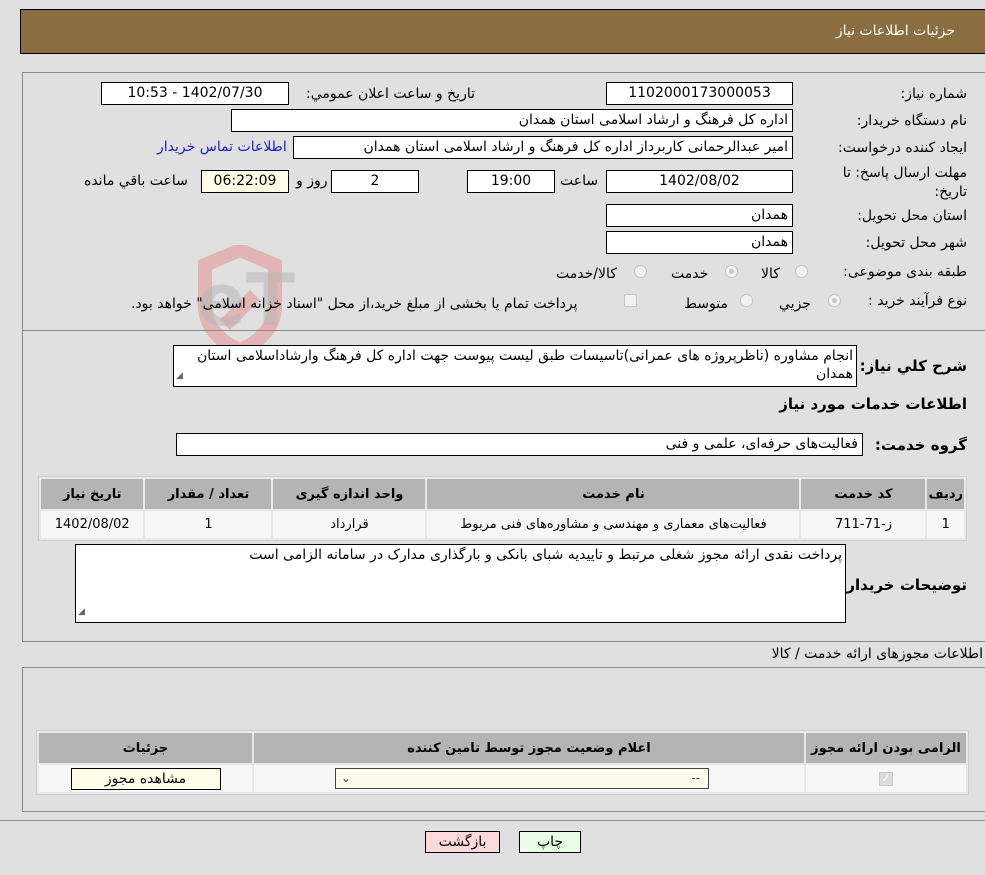 The image size is (985, 875). Describe the element at coordinates (92, 494) in the screenshot. I see `col-need-date: تاریخ نیاز` at that location.